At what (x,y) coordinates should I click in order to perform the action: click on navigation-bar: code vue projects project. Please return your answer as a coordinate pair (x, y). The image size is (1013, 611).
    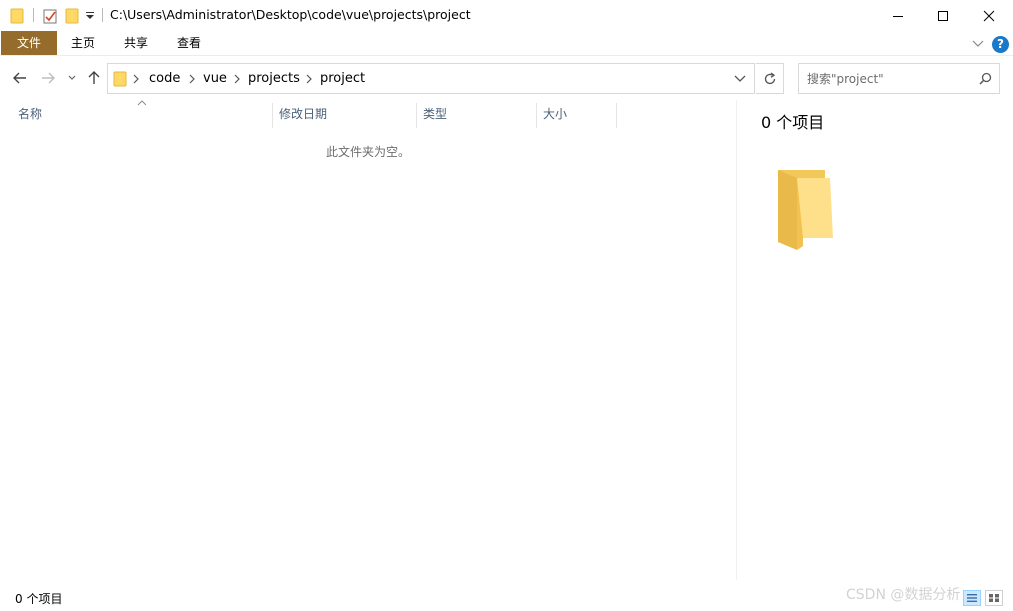
    Looking at the image, I should click on (506, 77).